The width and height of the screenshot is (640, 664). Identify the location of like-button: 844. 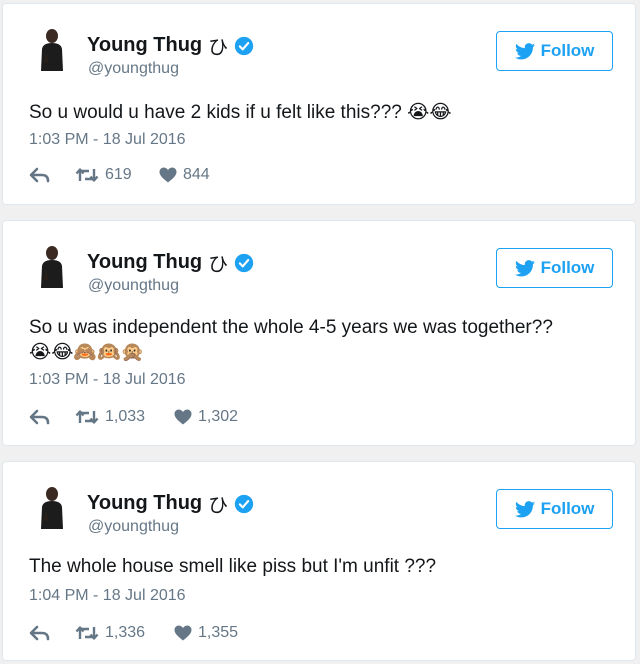
(184, 175).